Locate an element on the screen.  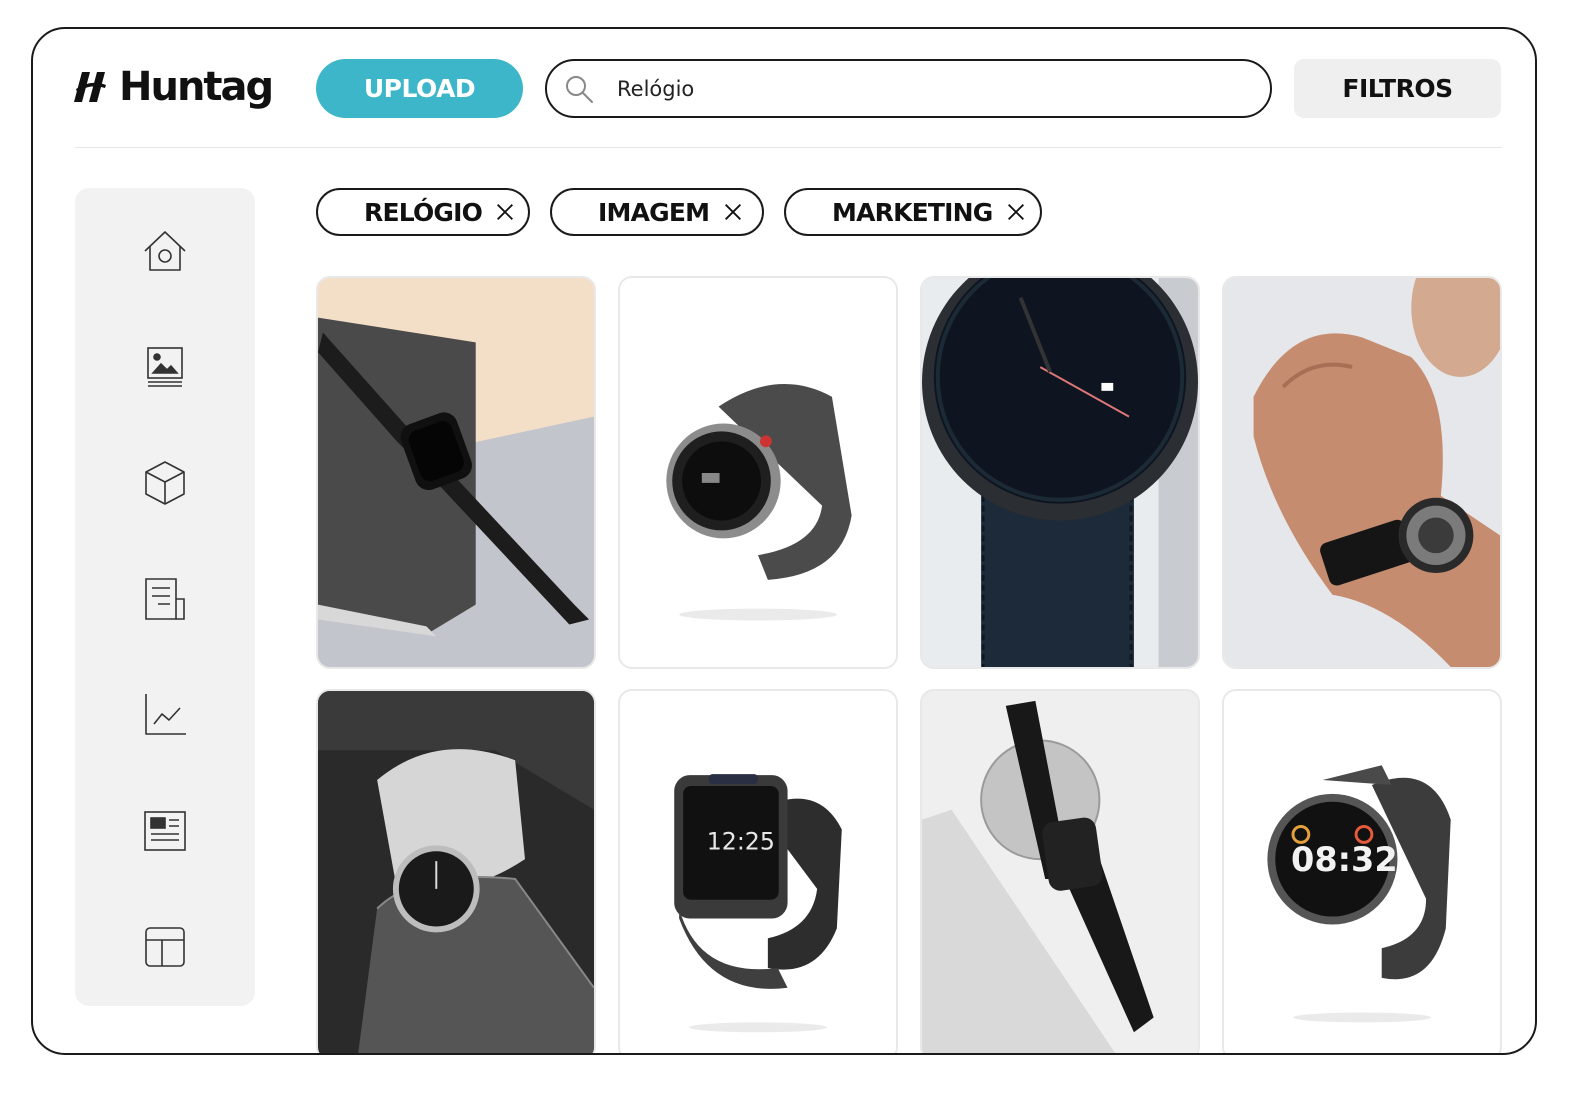
sidebar-item-home is located at coordinates (165, 251).